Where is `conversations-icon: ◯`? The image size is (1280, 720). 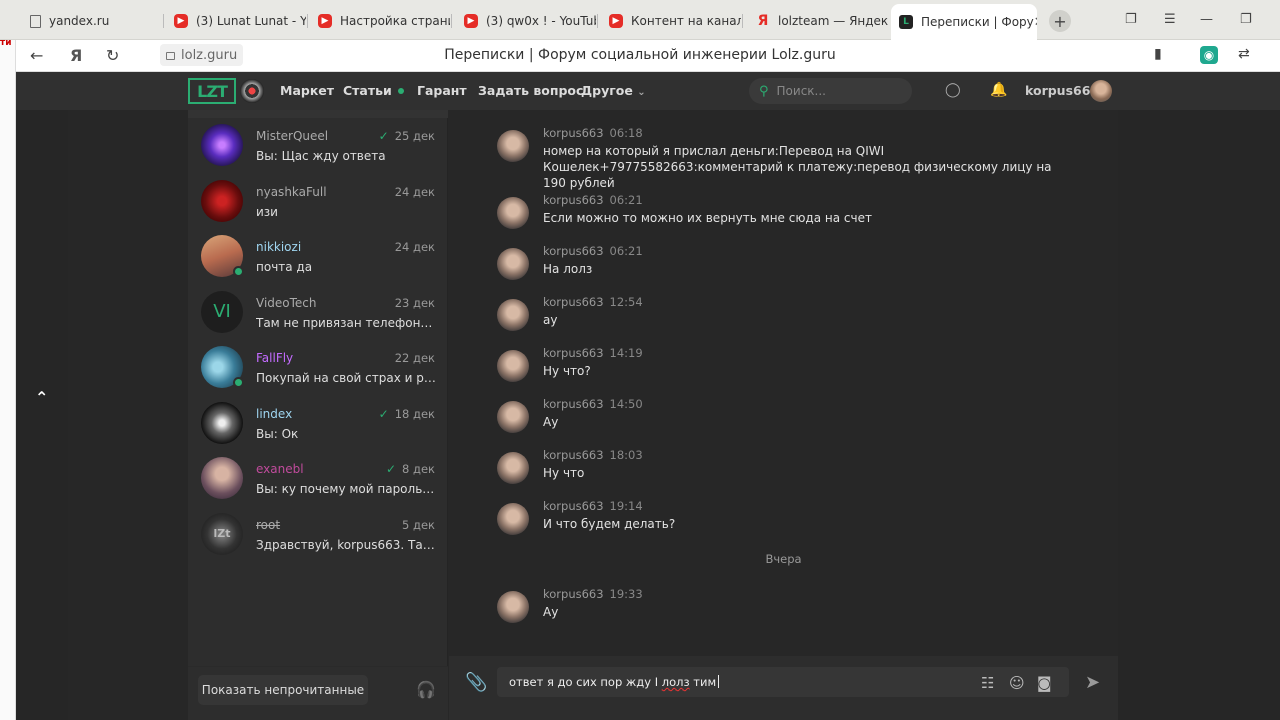
conversations-icon: ◯ is located at coordinates (953, 90).